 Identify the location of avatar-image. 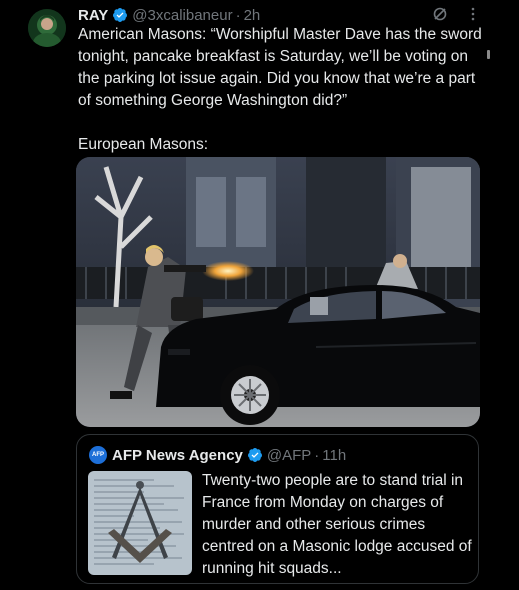
(47, 28).